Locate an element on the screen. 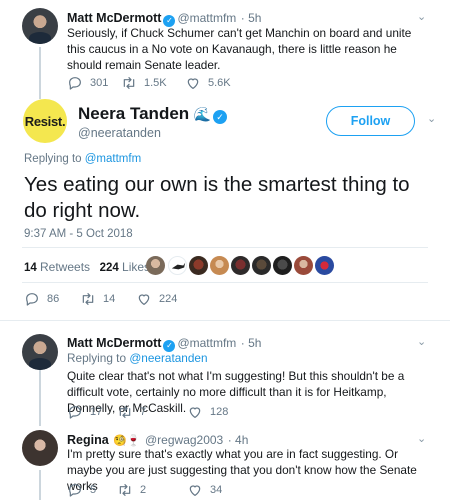  retweets-stat: 14 Retweets is located at coordinates (57, 267).